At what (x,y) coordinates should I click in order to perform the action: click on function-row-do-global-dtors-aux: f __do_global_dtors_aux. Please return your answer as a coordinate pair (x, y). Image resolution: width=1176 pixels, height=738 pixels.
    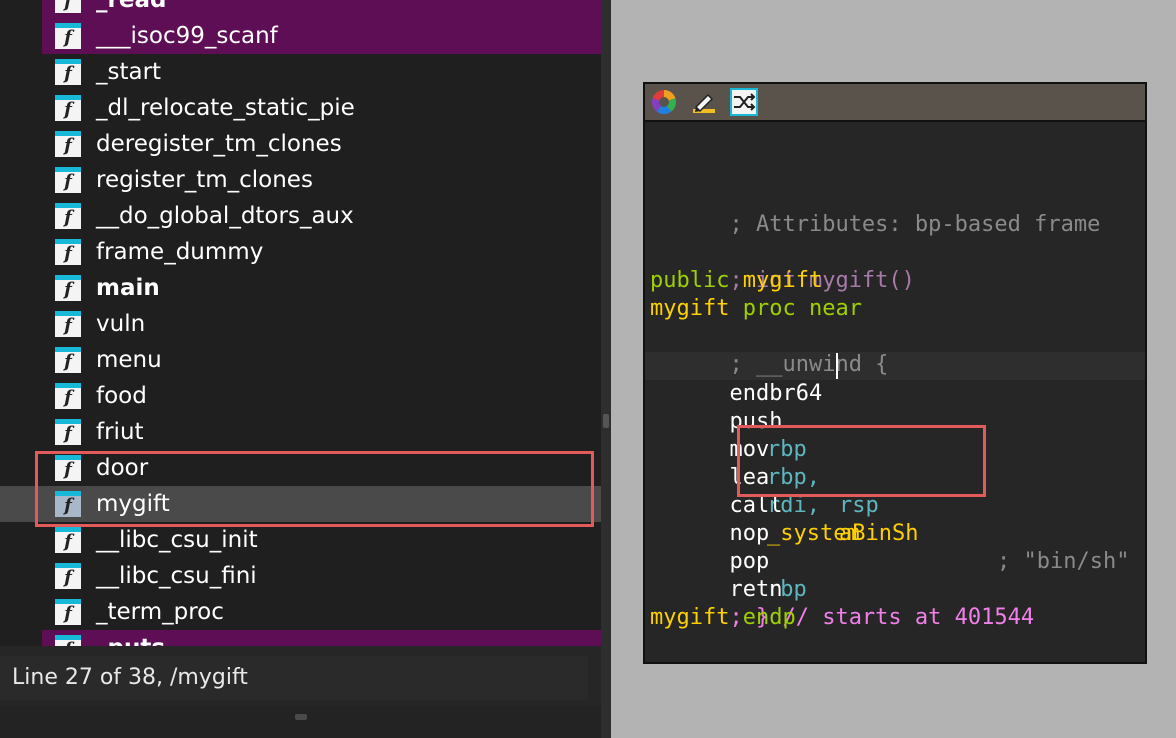
    Looking at the image, I should click on (300, 216).